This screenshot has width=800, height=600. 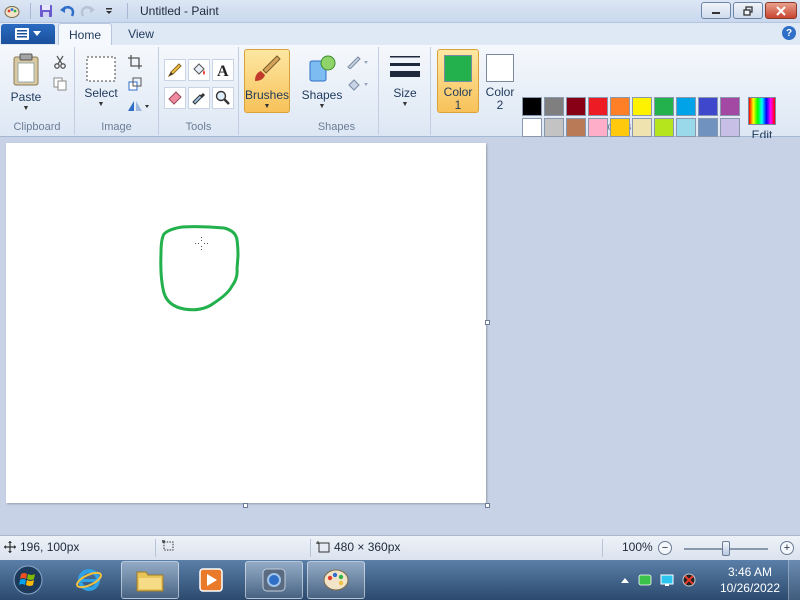 What do you see at coordinates (458, 105) in the screenshot?
I see `color1-label-line2: 1` at bounding box center [458, 105].